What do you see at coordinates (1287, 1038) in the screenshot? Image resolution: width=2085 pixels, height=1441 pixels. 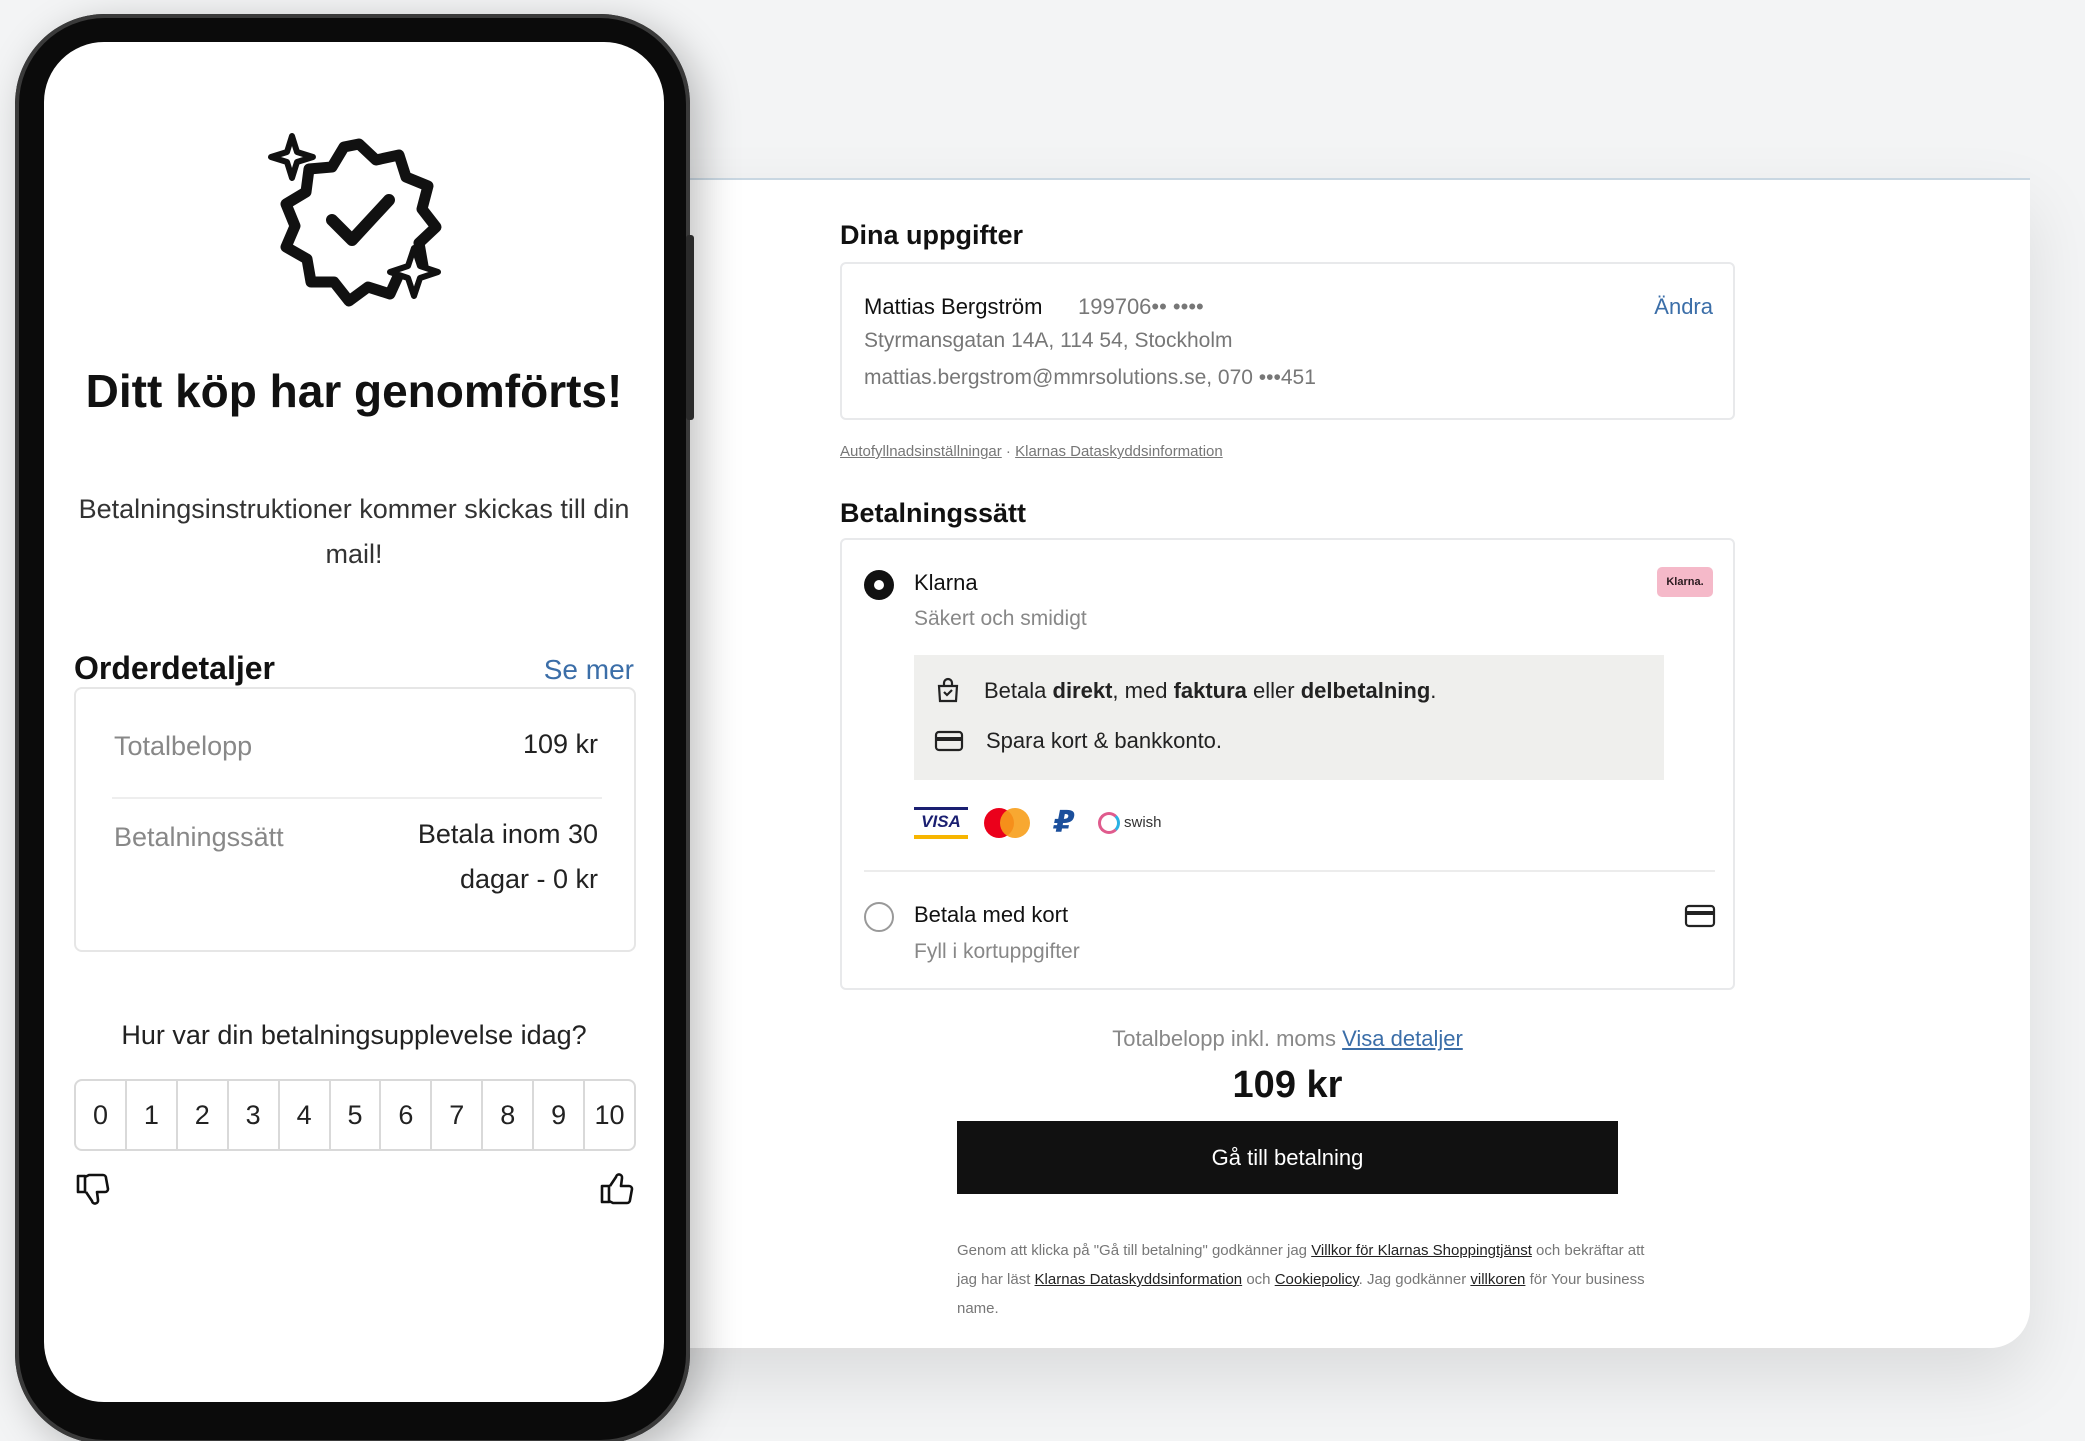 I see `total-label: Totalbelopp inkl. moms Visa detaljer` at bounding box center [1287, 1038].